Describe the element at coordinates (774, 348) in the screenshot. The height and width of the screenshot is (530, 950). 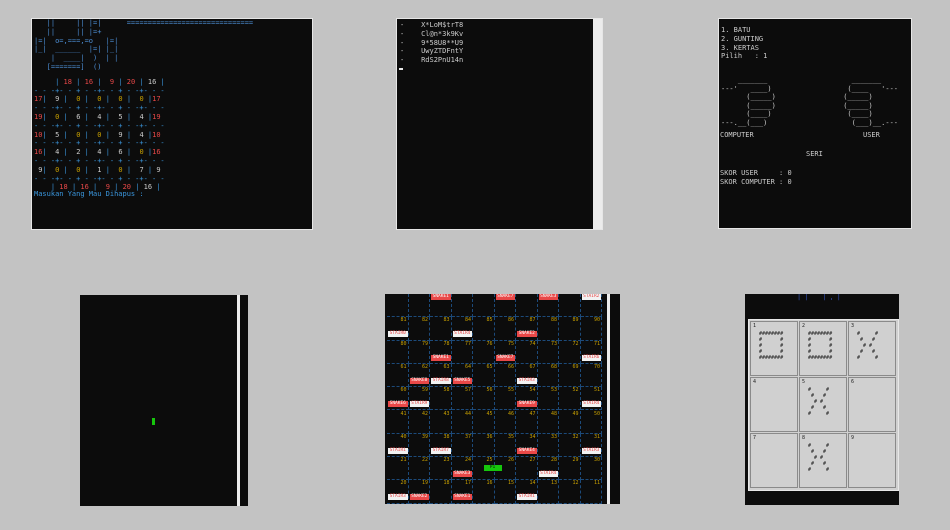
I see `ttt-cell: 1 ######## # # # # # # ########` at that location.